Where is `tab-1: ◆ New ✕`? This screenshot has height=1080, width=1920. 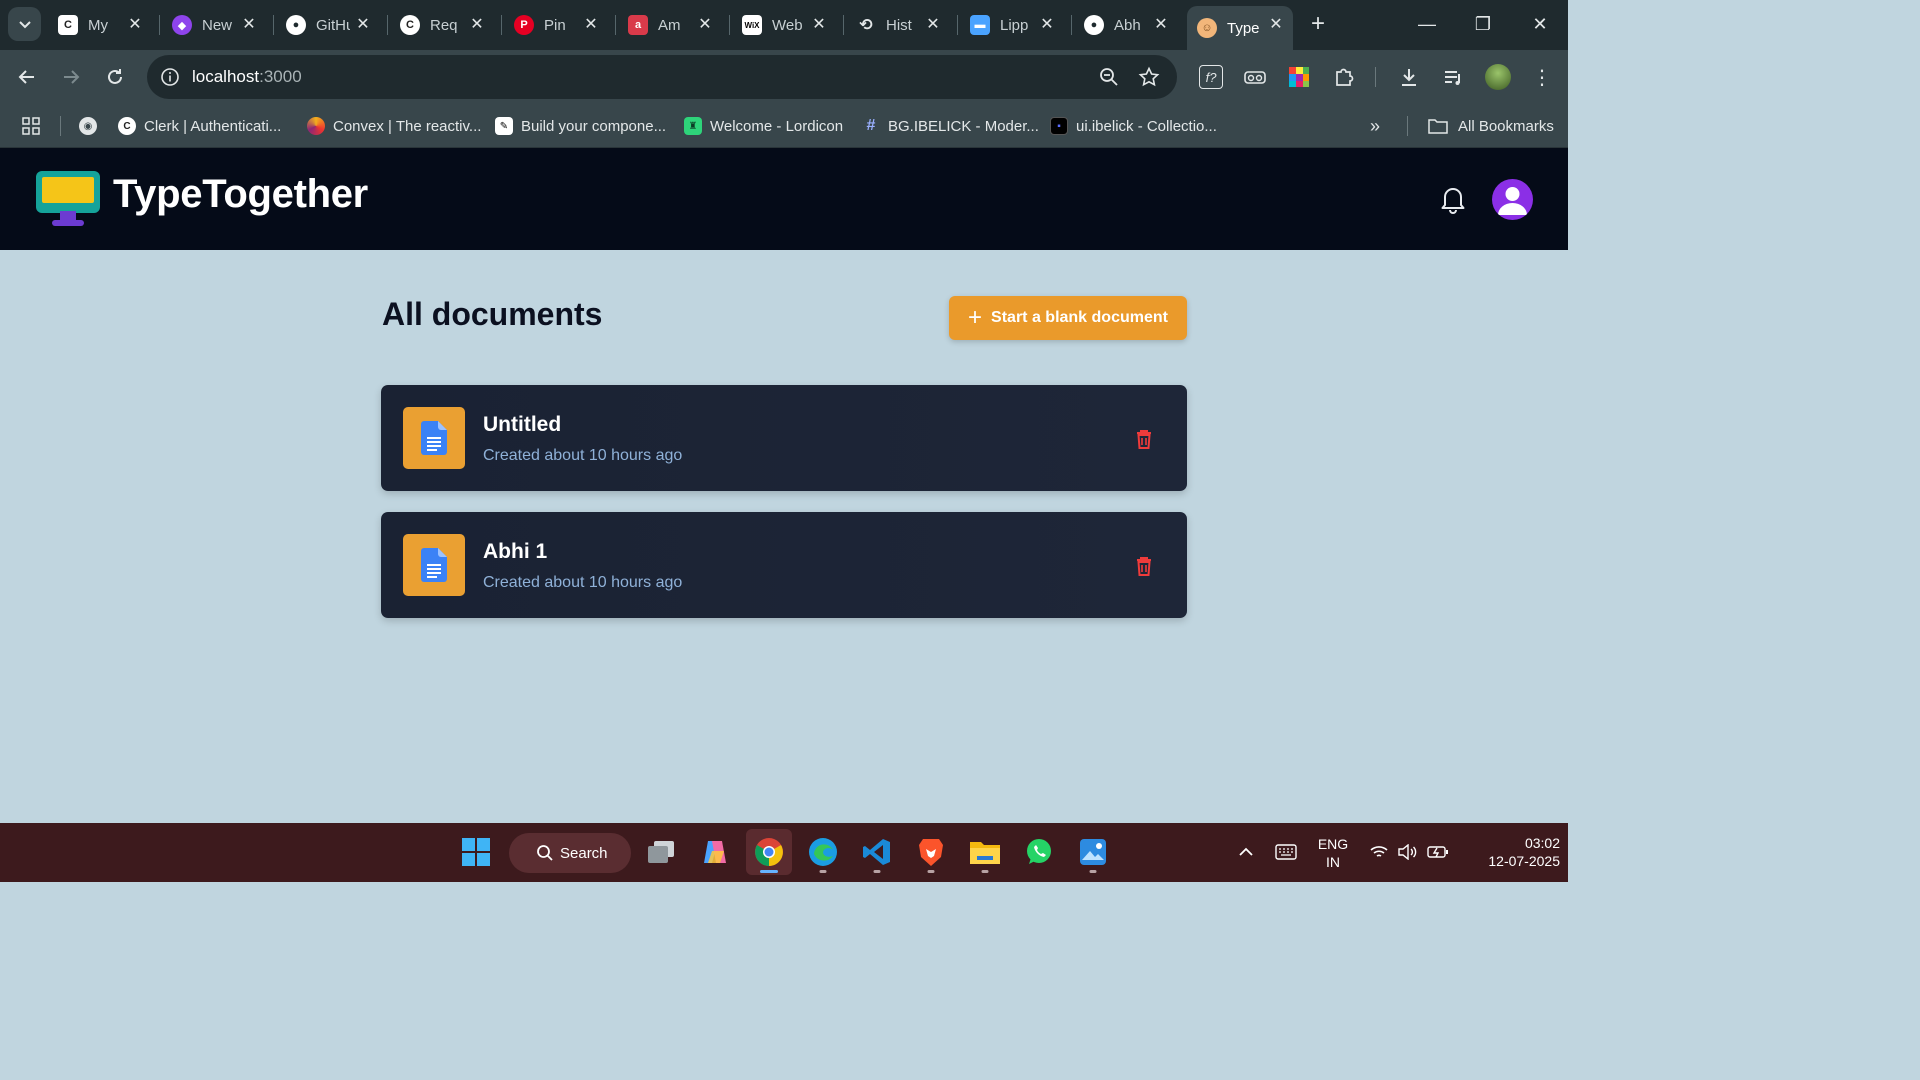 tab-1: ◆ New ✕ is located at coordinates (214, 25).